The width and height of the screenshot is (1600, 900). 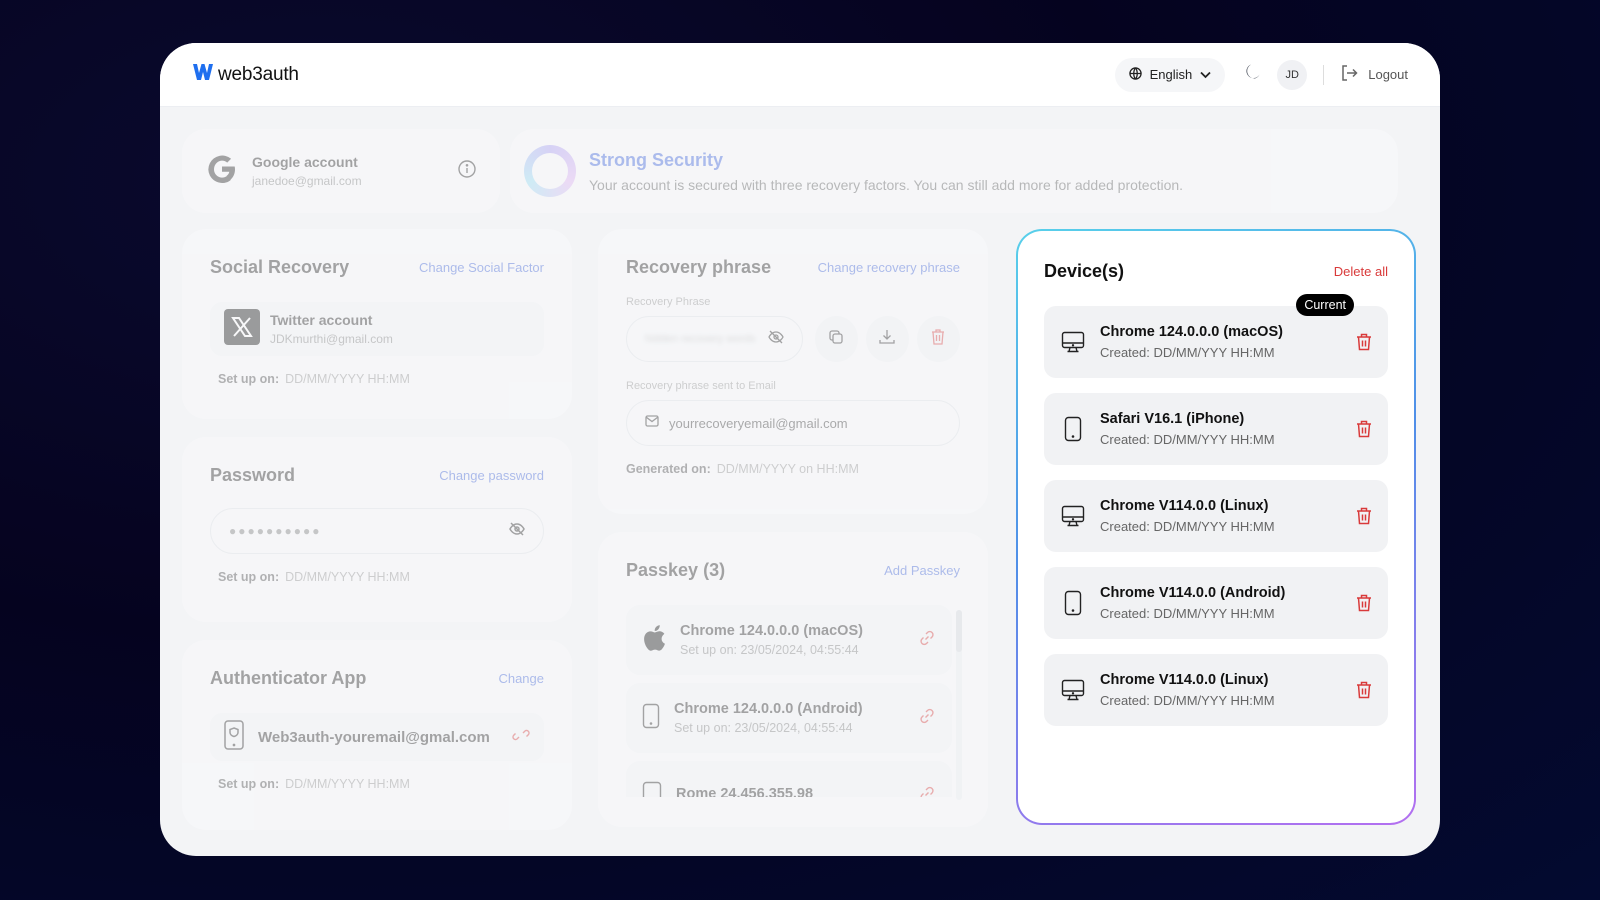 I want to click on unlink-icon, so click(x=521, y=737).